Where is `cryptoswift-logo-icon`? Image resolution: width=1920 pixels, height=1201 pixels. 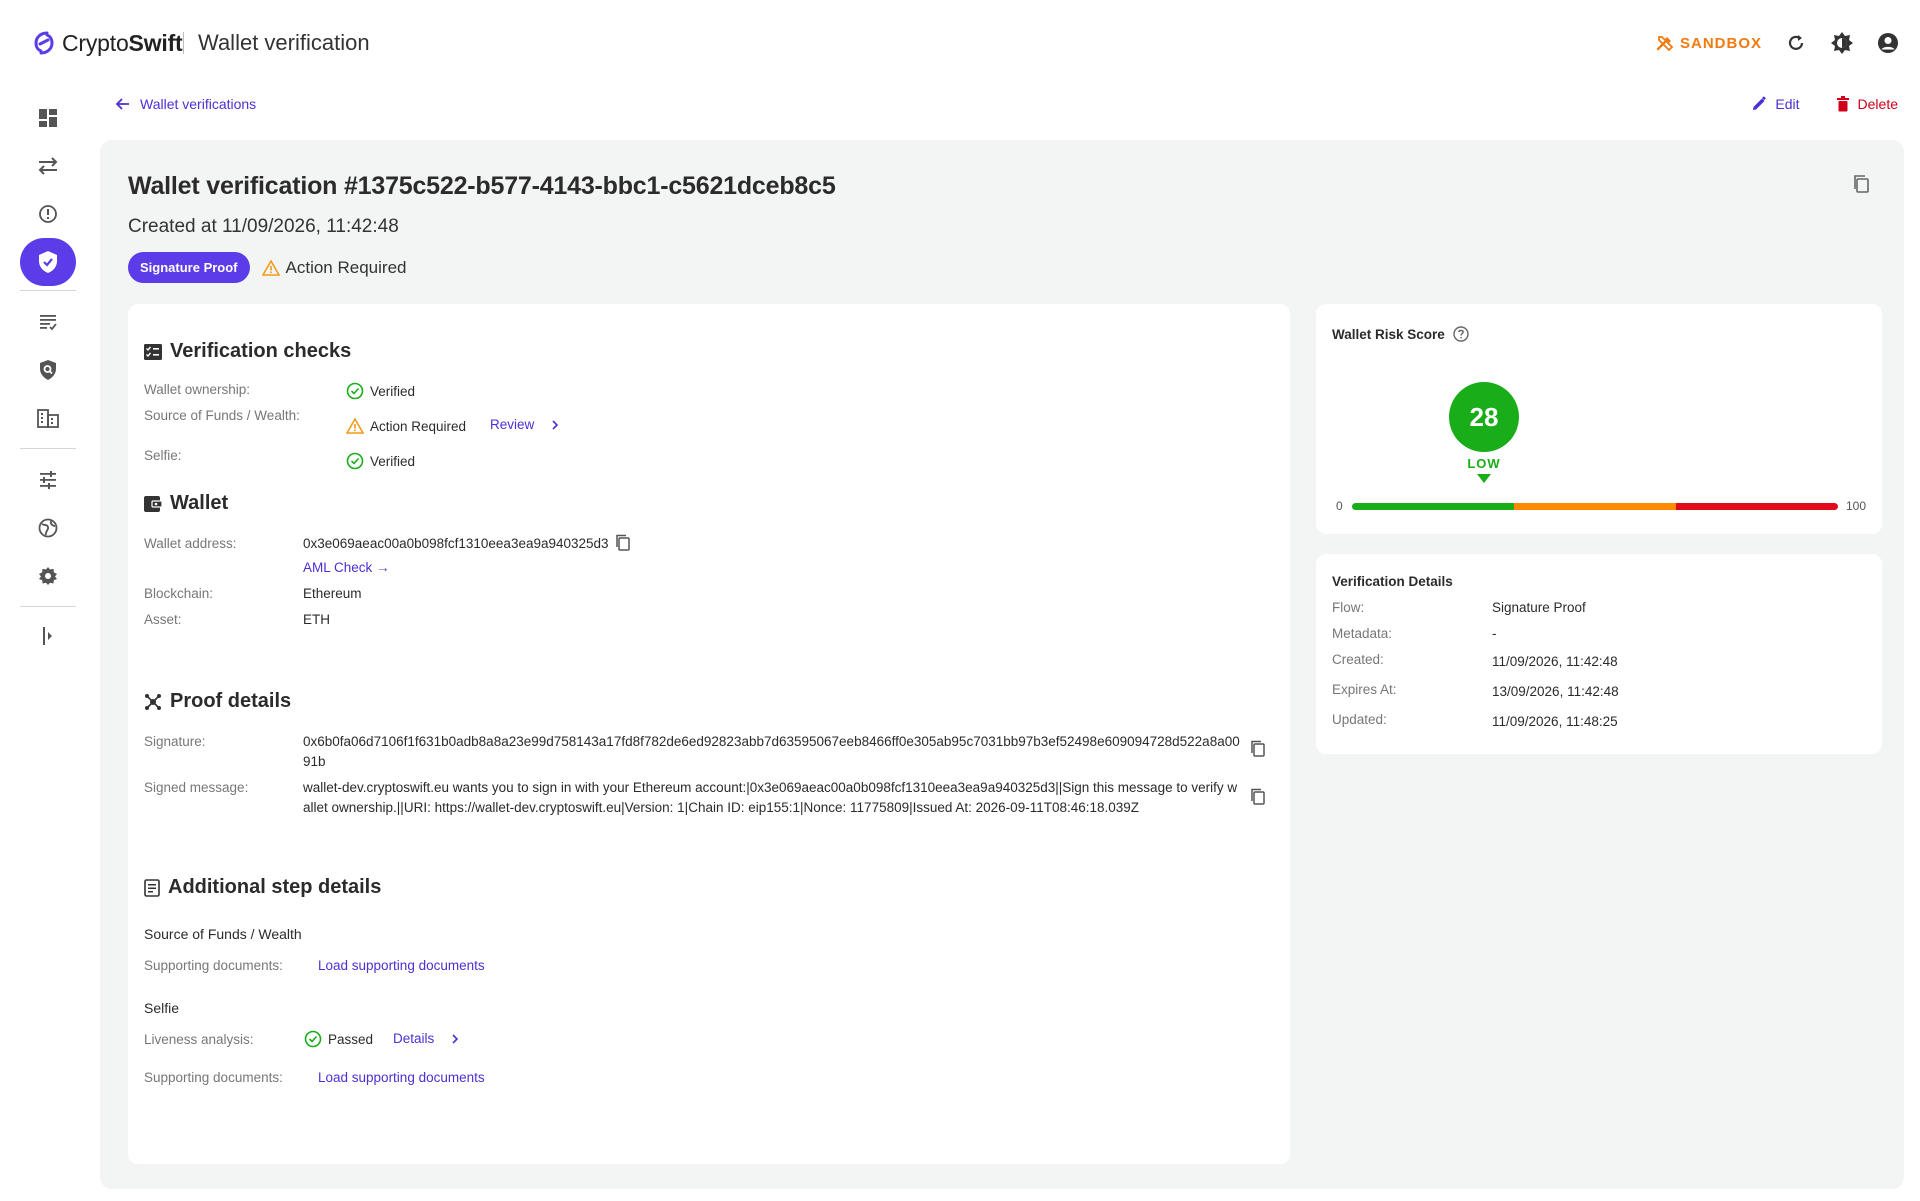 cryptoswift-logo-icon is located at coordinates (44, 43).